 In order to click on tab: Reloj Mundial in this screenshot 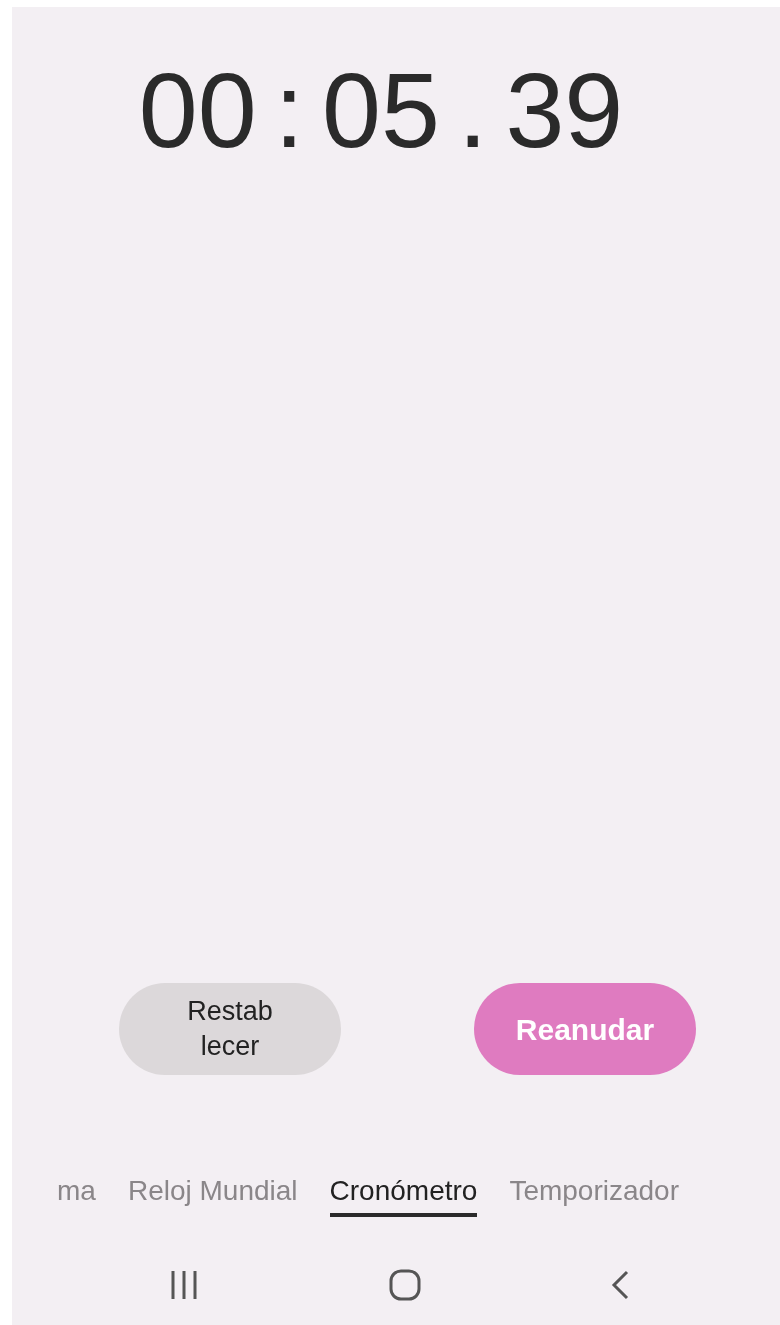, I will do `click(212, 1196)`.